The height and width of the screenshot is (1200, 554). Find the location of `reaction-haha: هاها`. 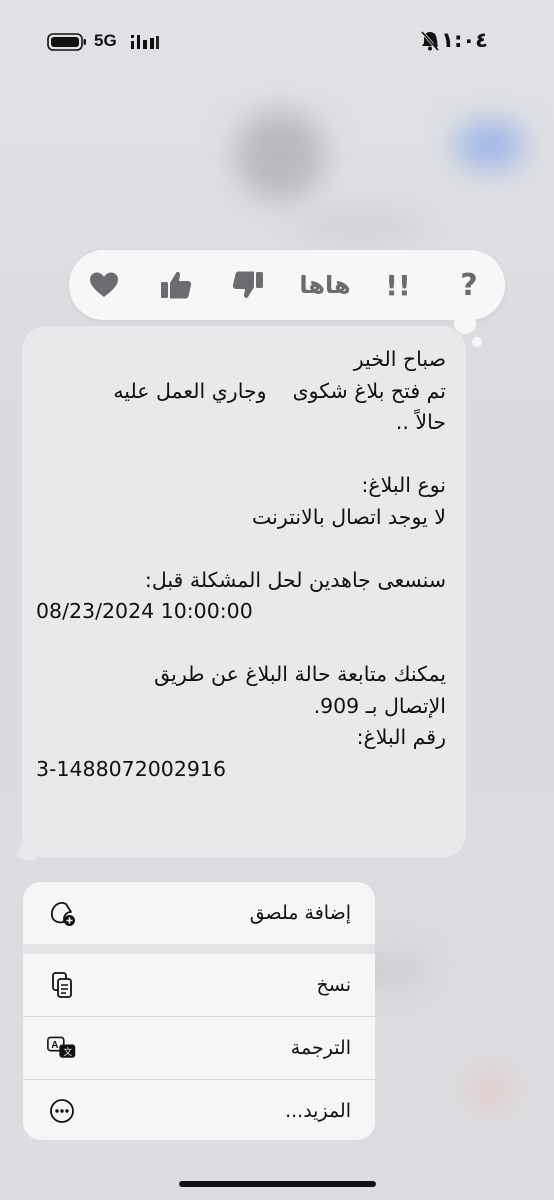

reaction-haha: هاها is located at coordinates (325, 285).